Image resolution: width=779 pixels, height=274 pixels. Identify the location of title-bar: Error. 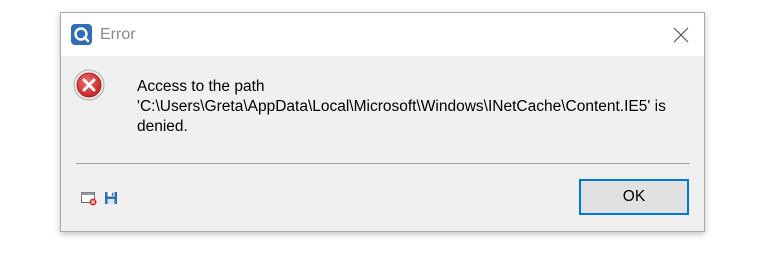
(382, 34).